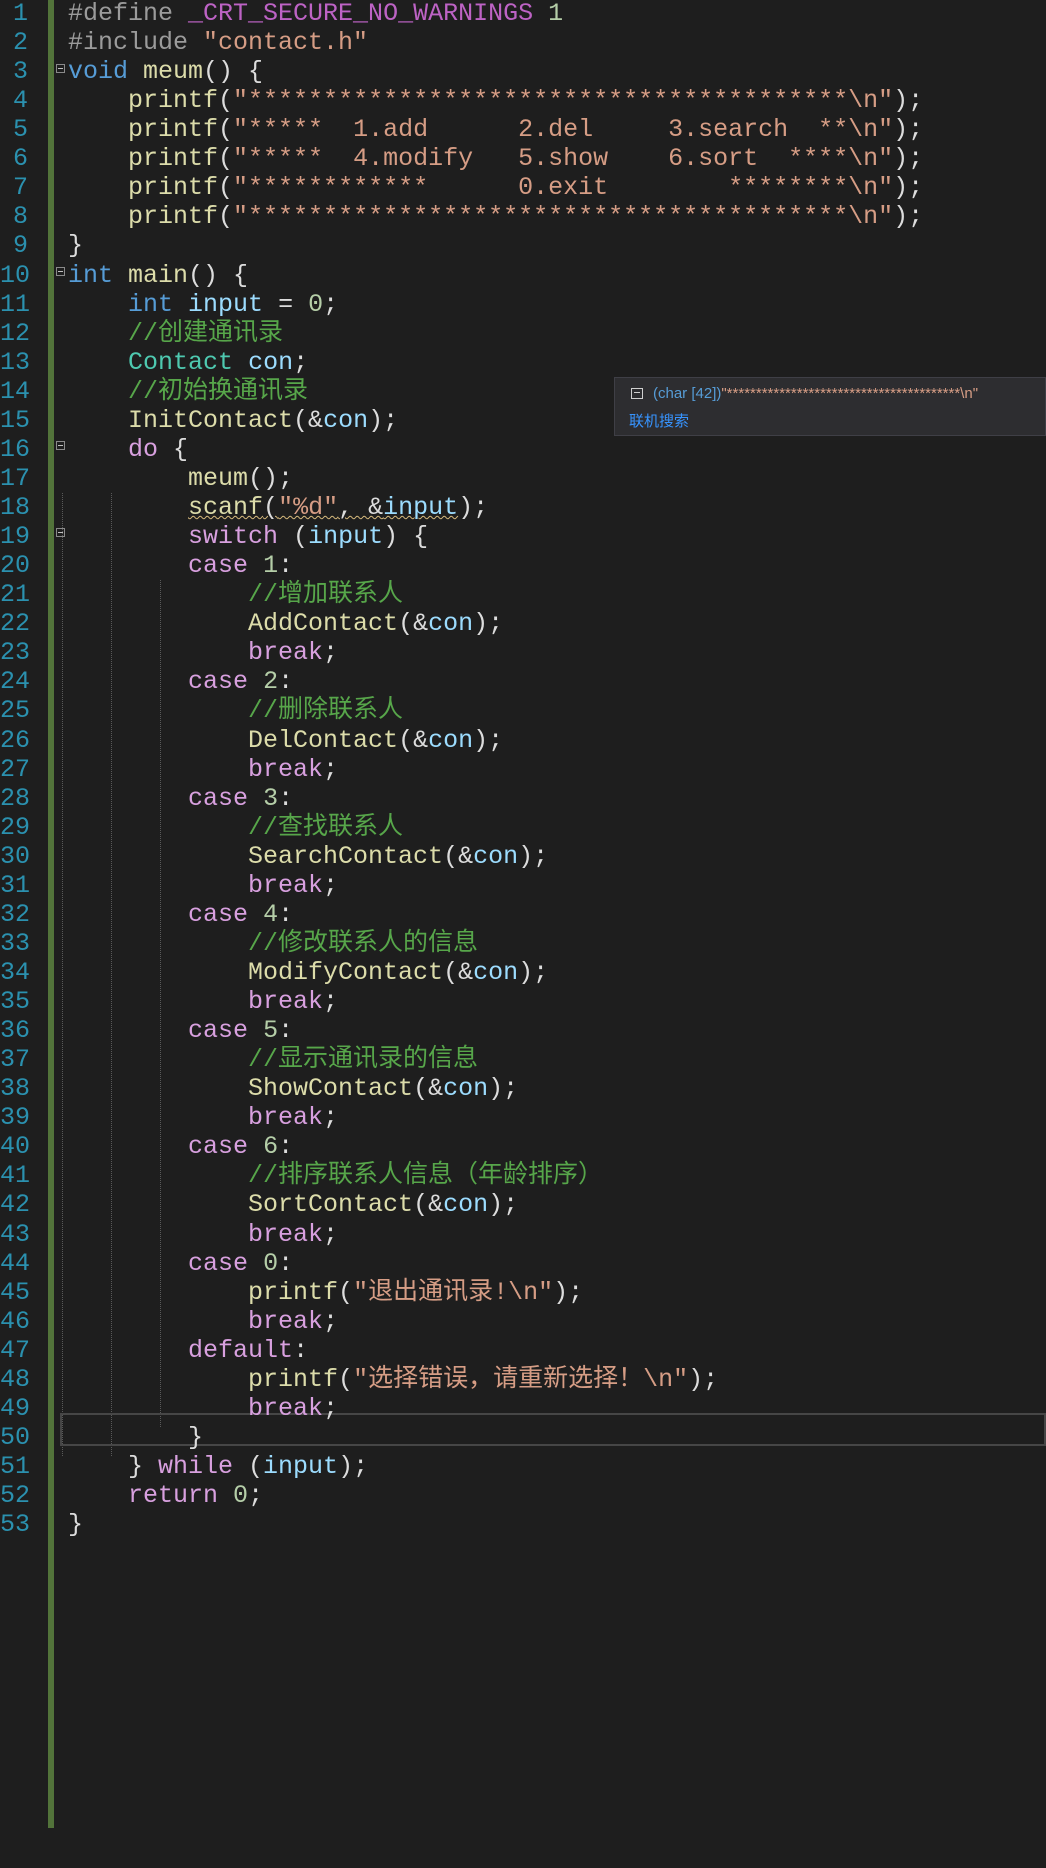 Image resolution: width=1046 pixels, height=1868 pixels. Describe the element at coordinates (346, 972) in the screenshot. I see `code-token: ModifyContact` at that location.